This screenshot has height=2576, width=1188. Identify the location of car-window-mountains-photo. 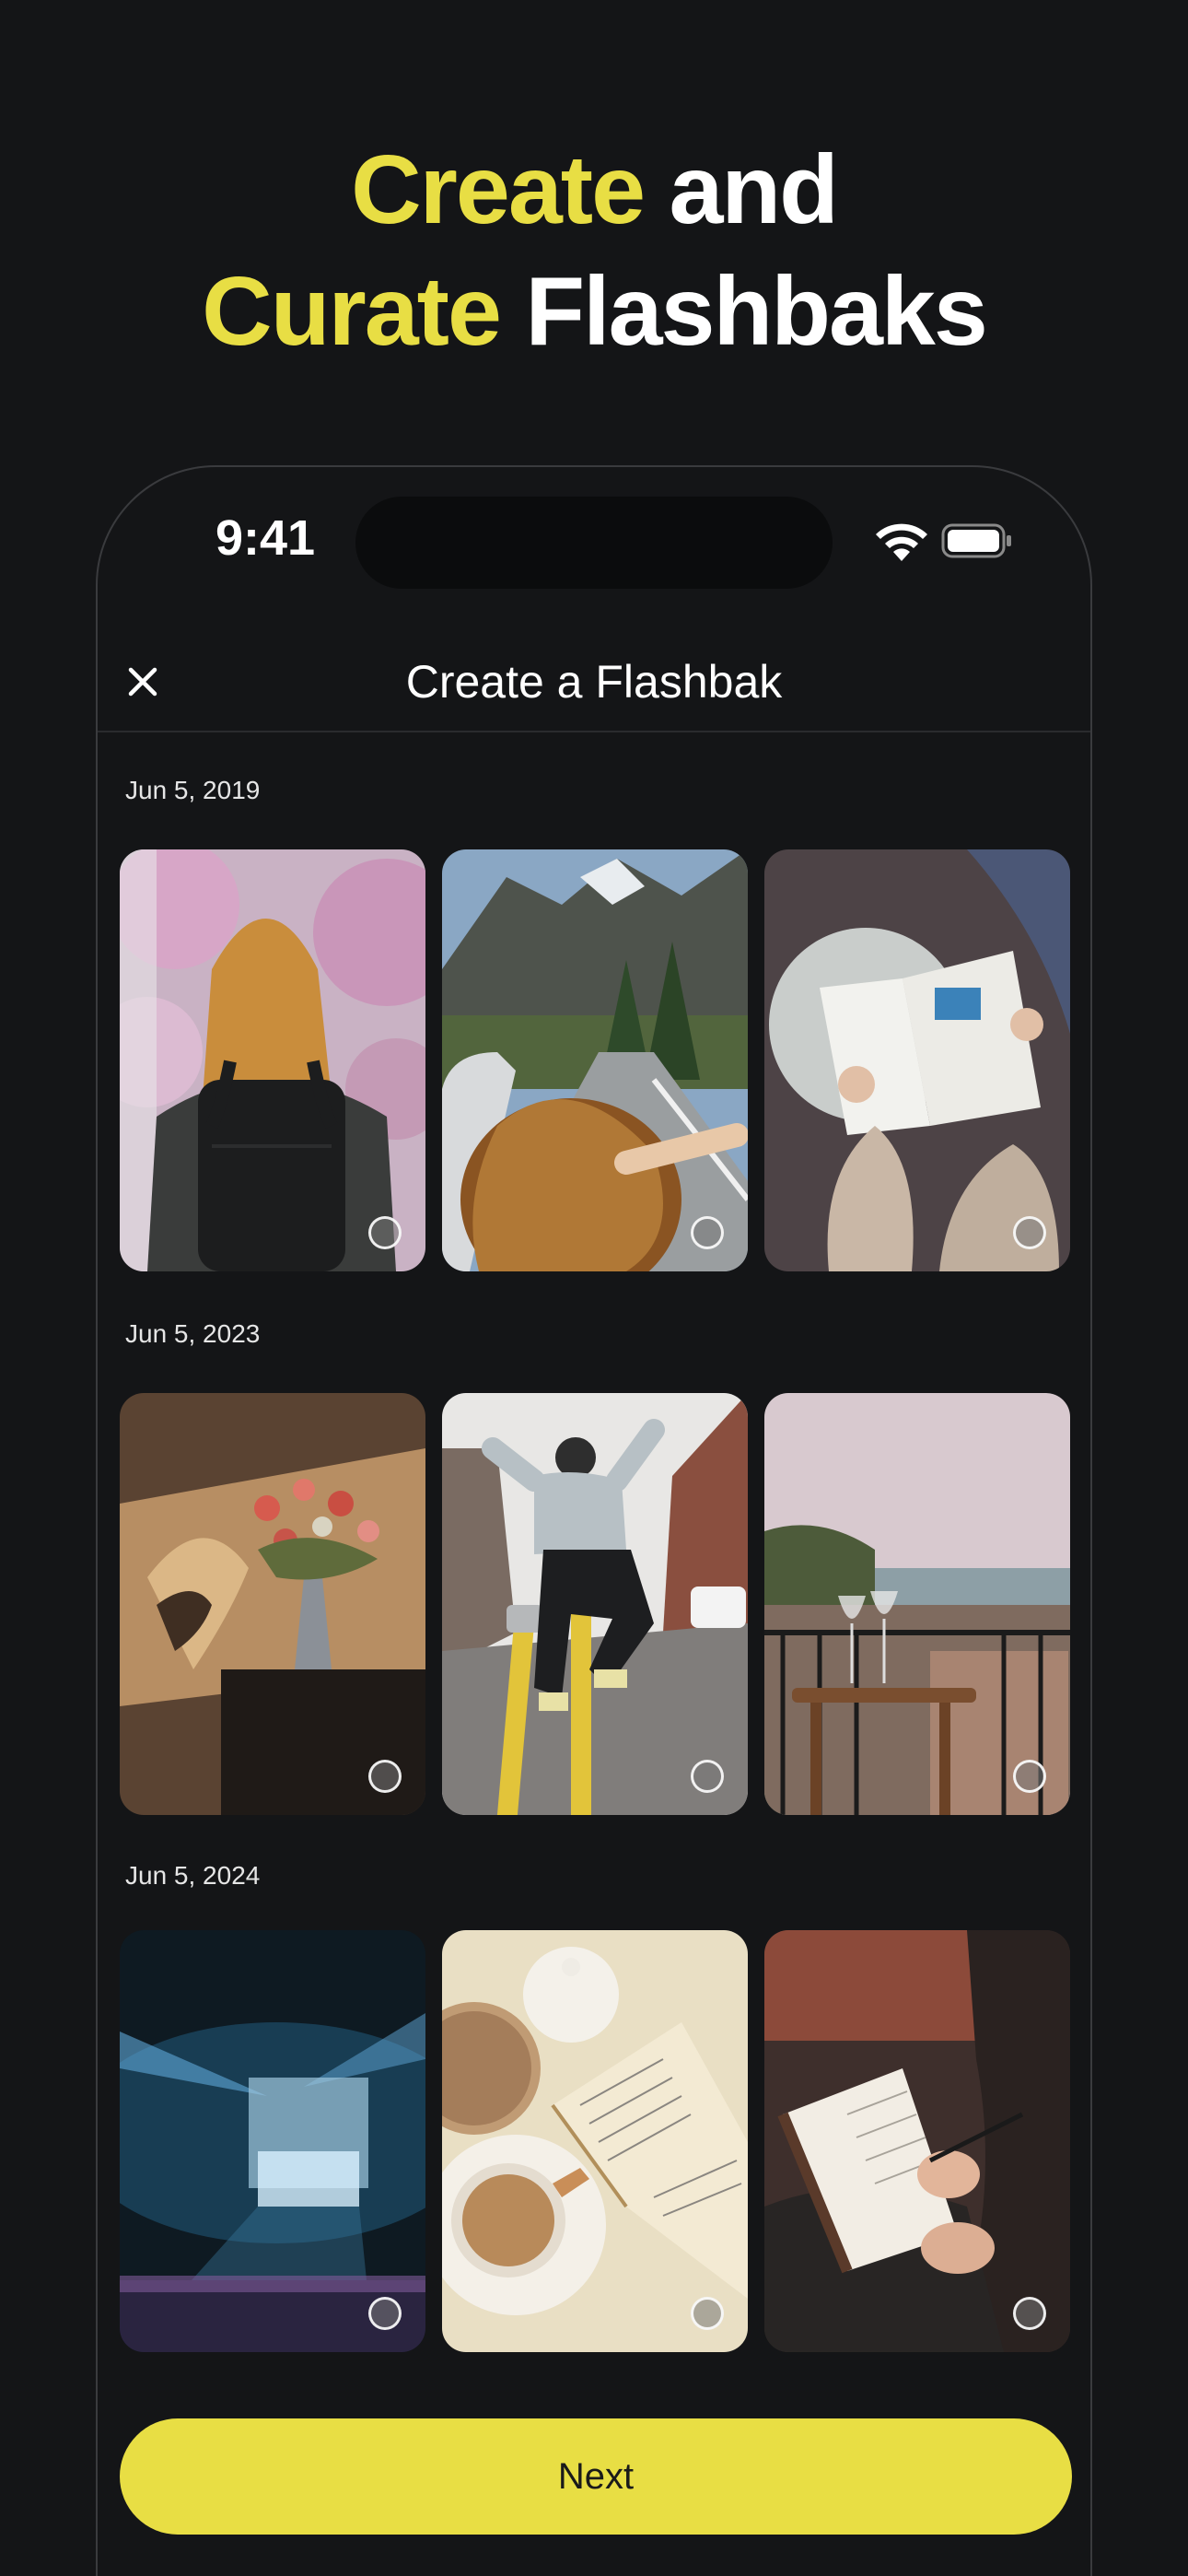
(595, 1060).